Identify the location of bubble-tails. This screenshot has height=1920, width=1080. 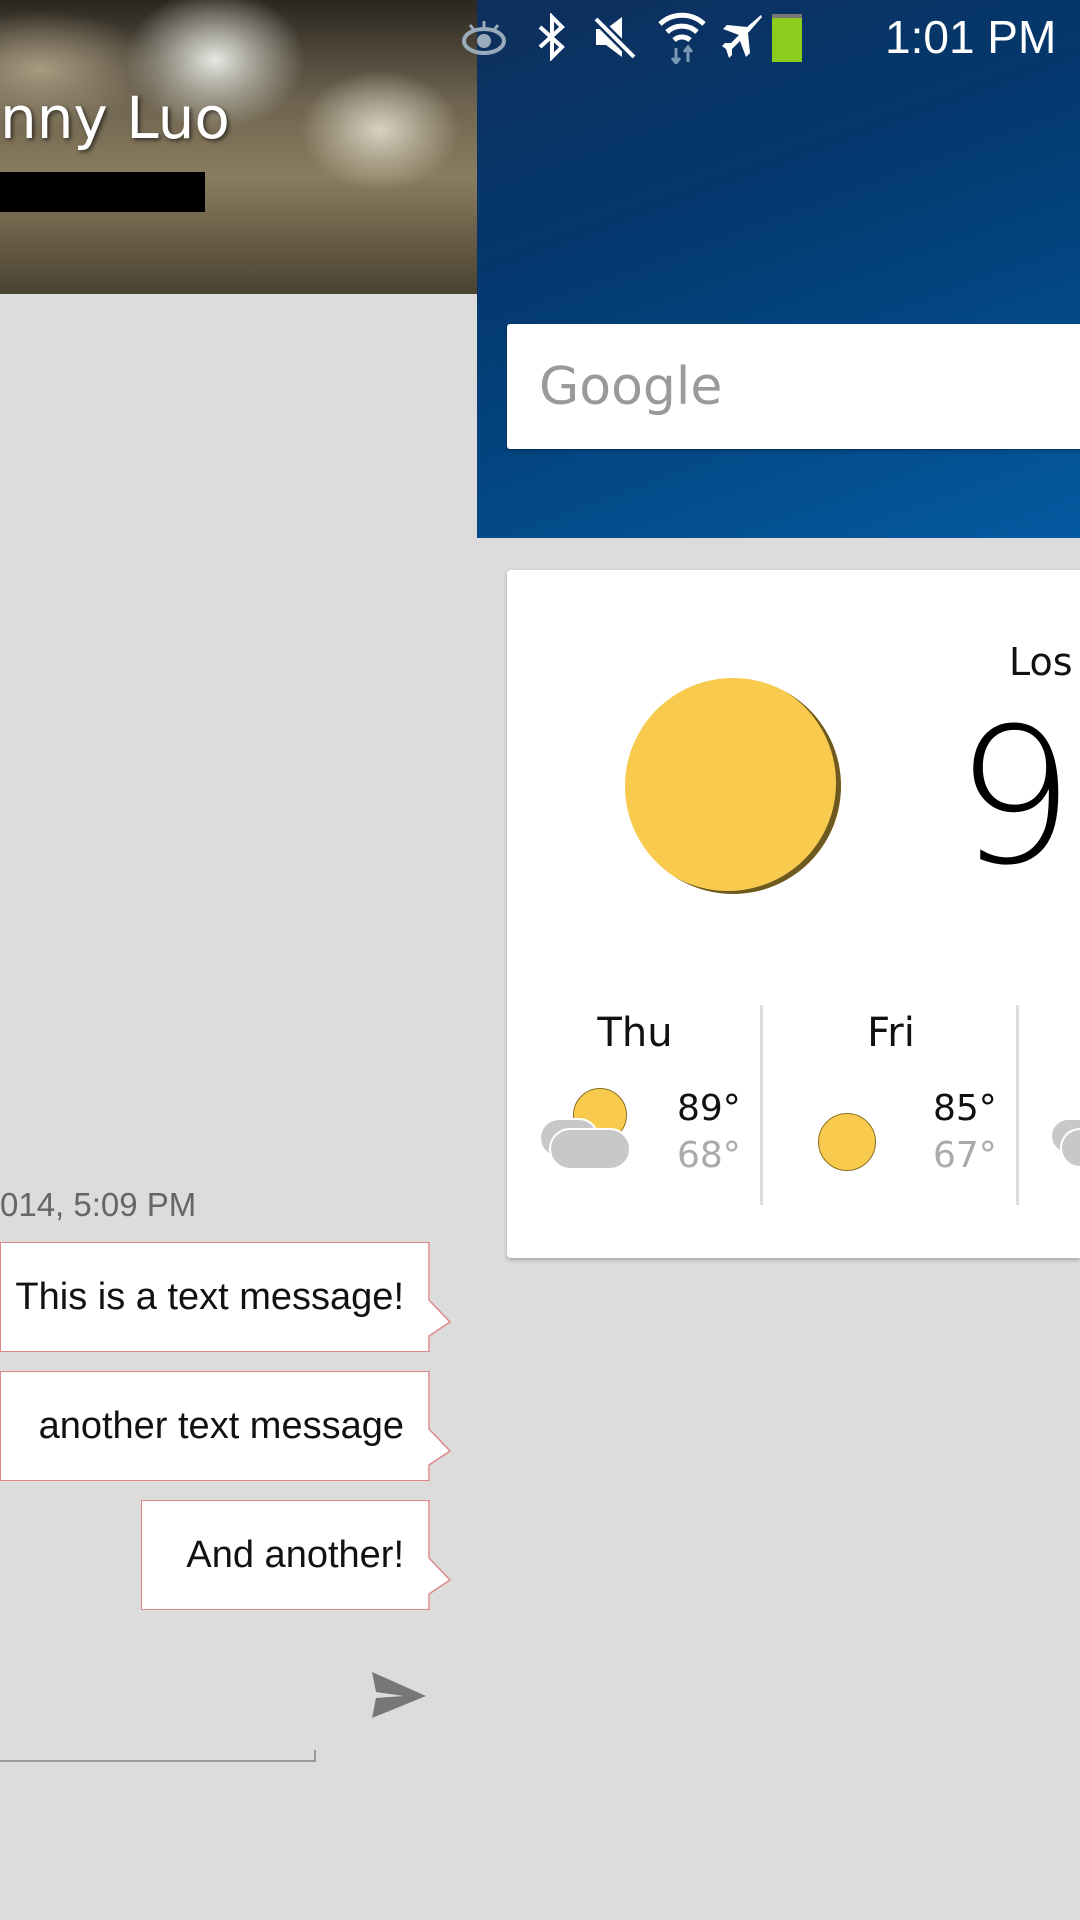
(440, 1426).